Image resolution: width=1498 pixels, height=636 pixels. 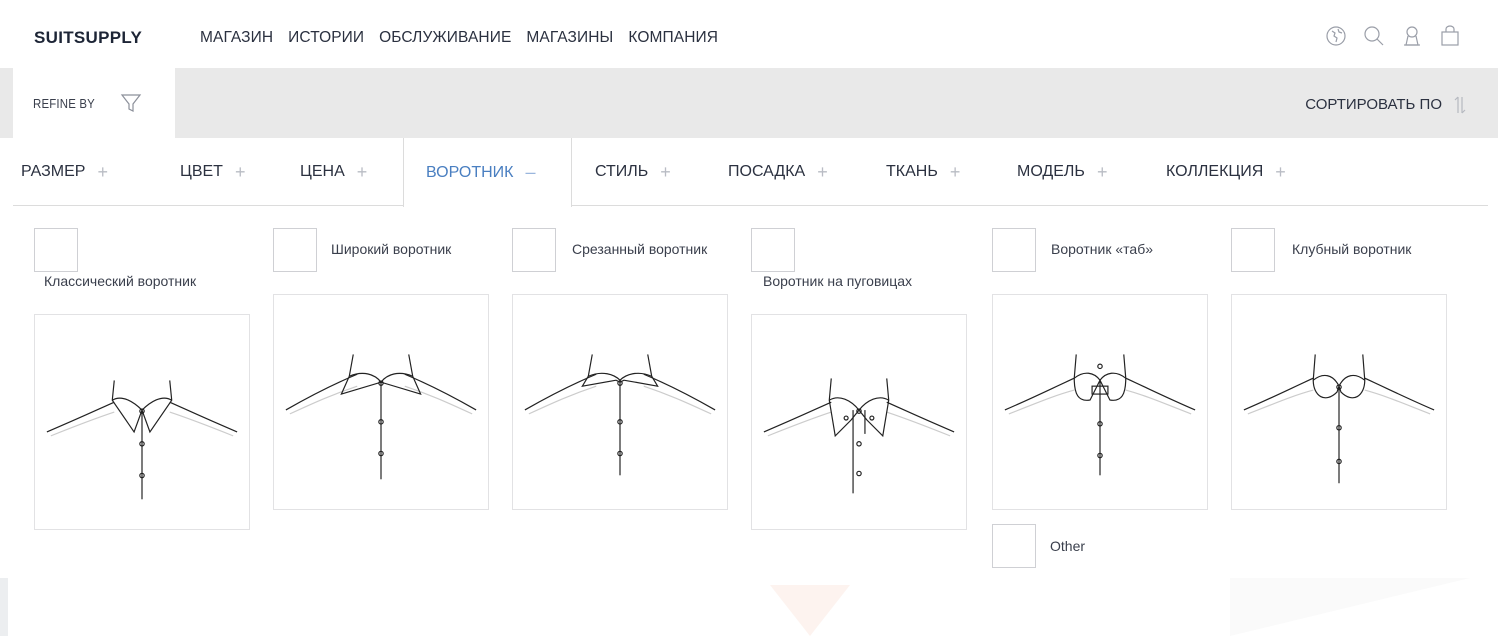 What do you see at coordinates (530, 172) in the screenshot?
I see `collapse-minus-icon: –` at bounding box center [530, 172].